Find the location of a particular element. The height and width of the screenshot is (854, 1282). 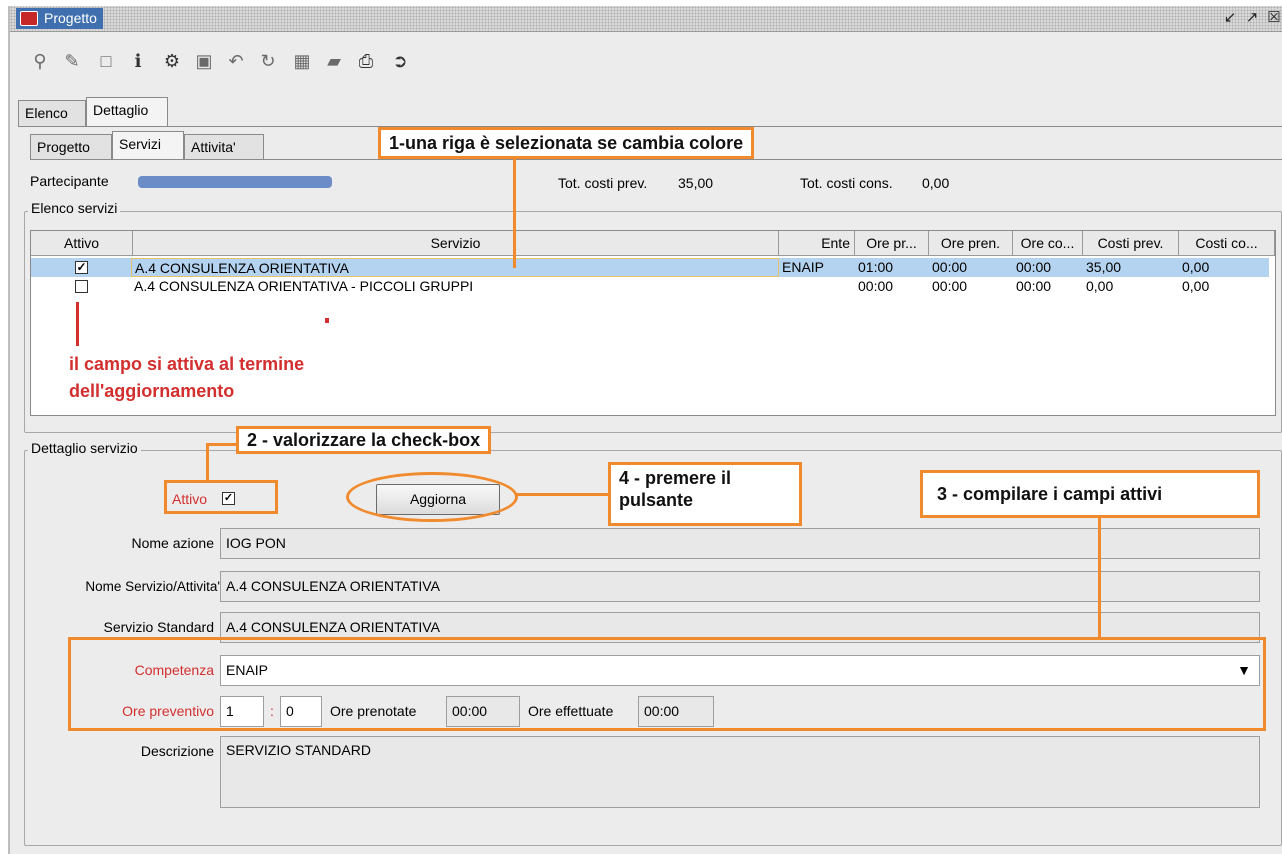

row2-costi-cons: 0,00 is located at coordinates (1196, 286).